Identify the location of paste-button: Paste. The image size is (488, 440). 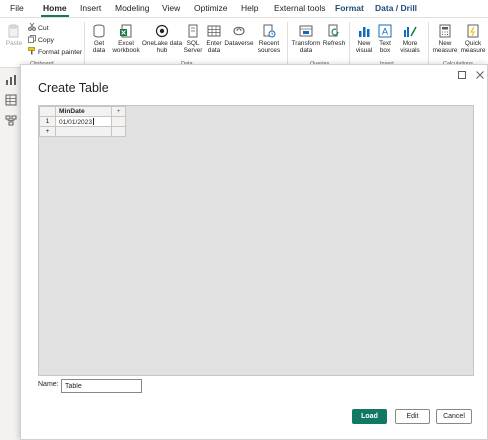
(14, 35).